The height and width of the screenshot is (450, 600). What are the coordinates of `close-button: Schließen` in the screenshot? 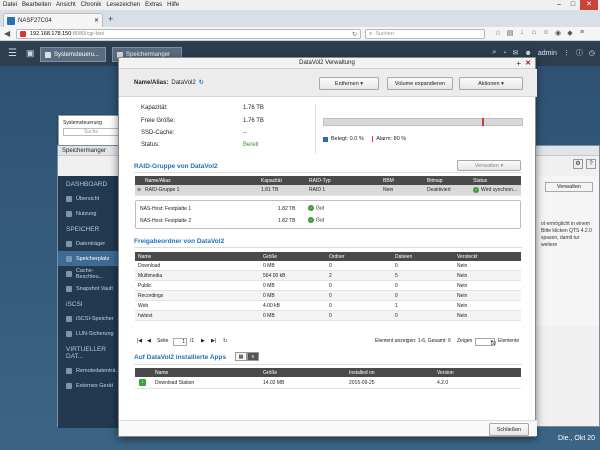 It's located at (509, 429).